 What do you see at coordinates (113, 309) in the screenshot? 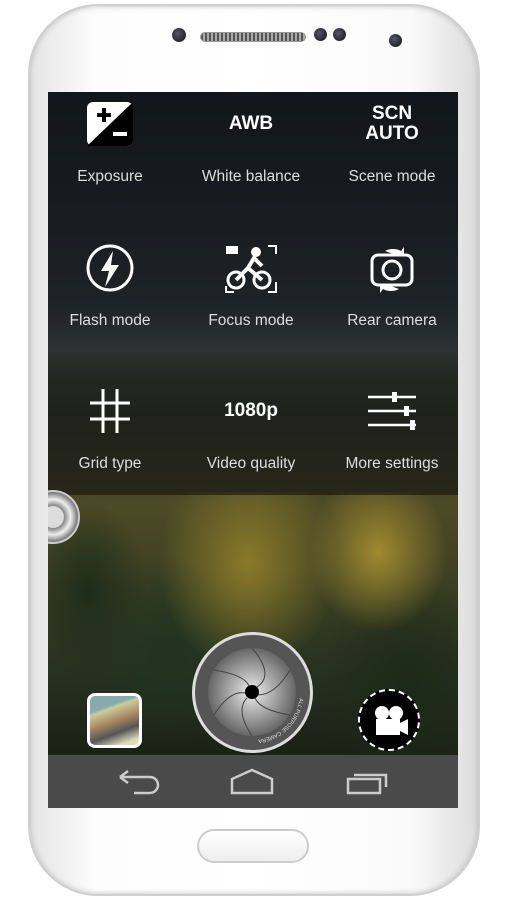
I see `setting-flash-mode: Flash mode` at bounding box center [113, 309].